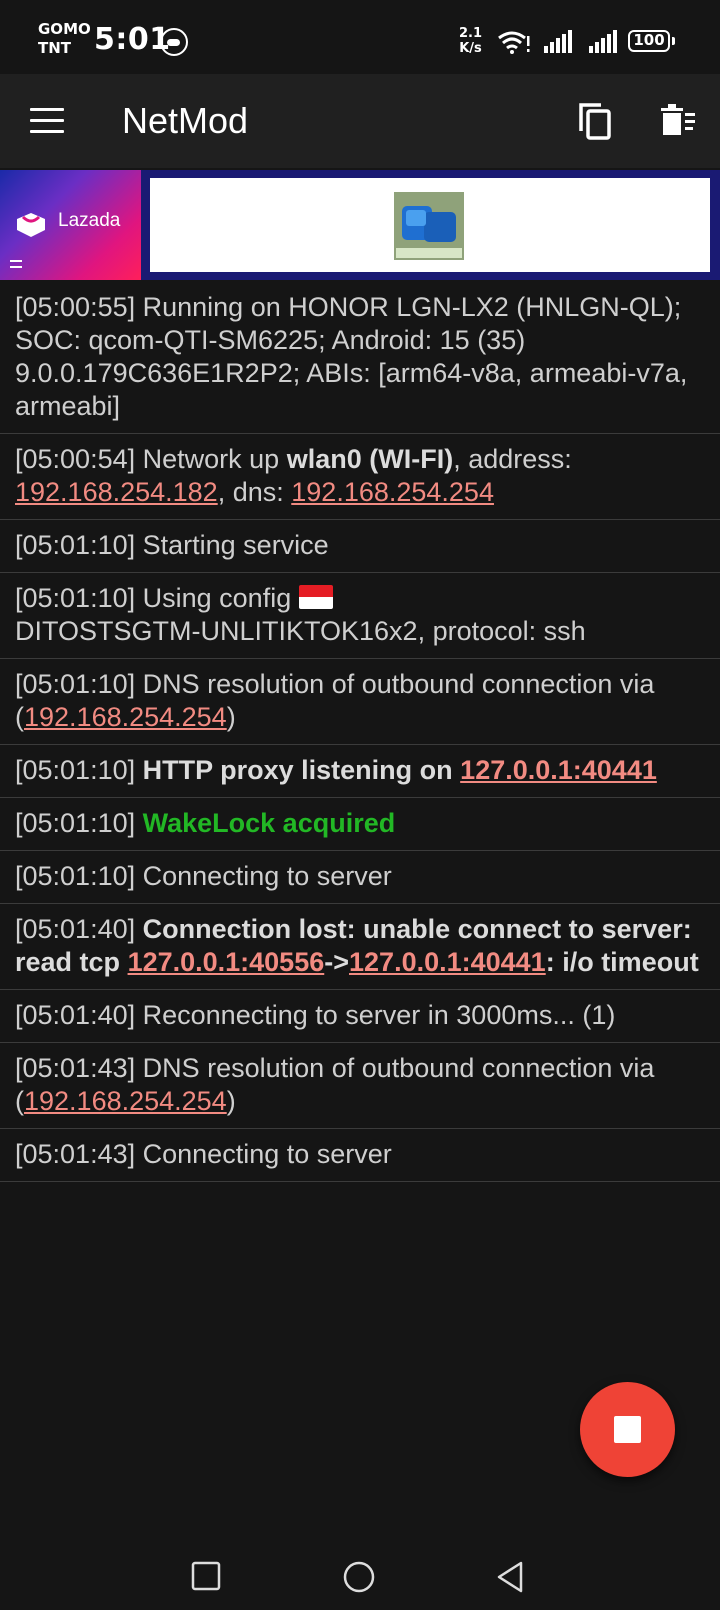  What do you see at coordinates (315, 597) in the screenshot?
I see `indonesia-flag-icon` at bounding box center [315, 597].